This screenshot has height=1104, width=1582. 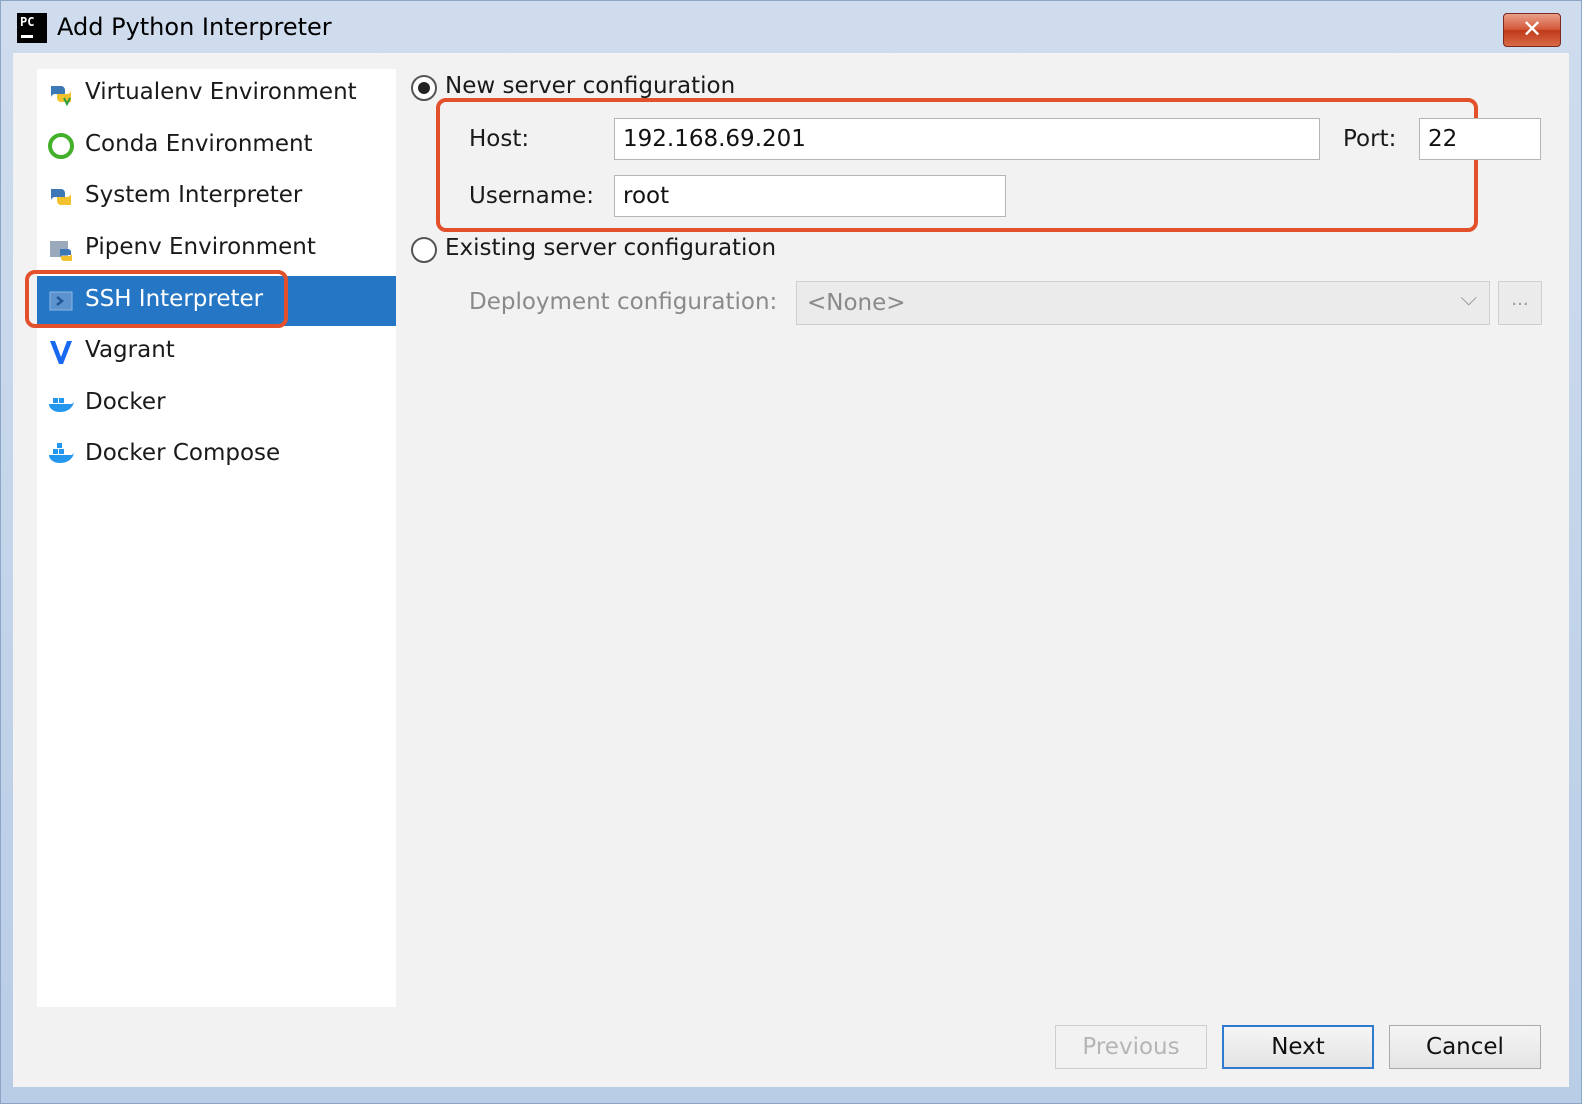 What do you see at coordinates (174, 299) in the screenshot?
I see `sidebar-item-label: SSH Interpreter` at bounding box center [174, 299].